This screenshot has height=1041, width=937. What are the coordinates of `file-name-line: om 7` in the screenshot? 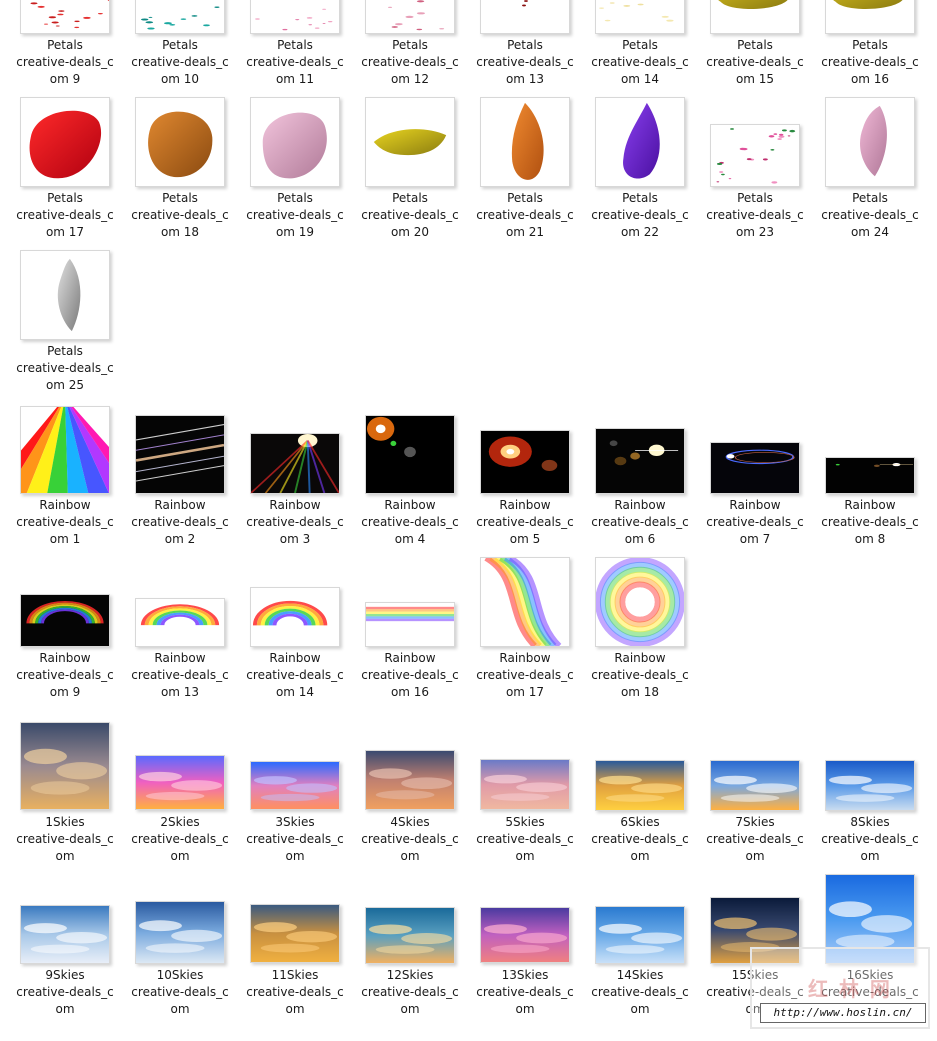 It's located at (755, 539).